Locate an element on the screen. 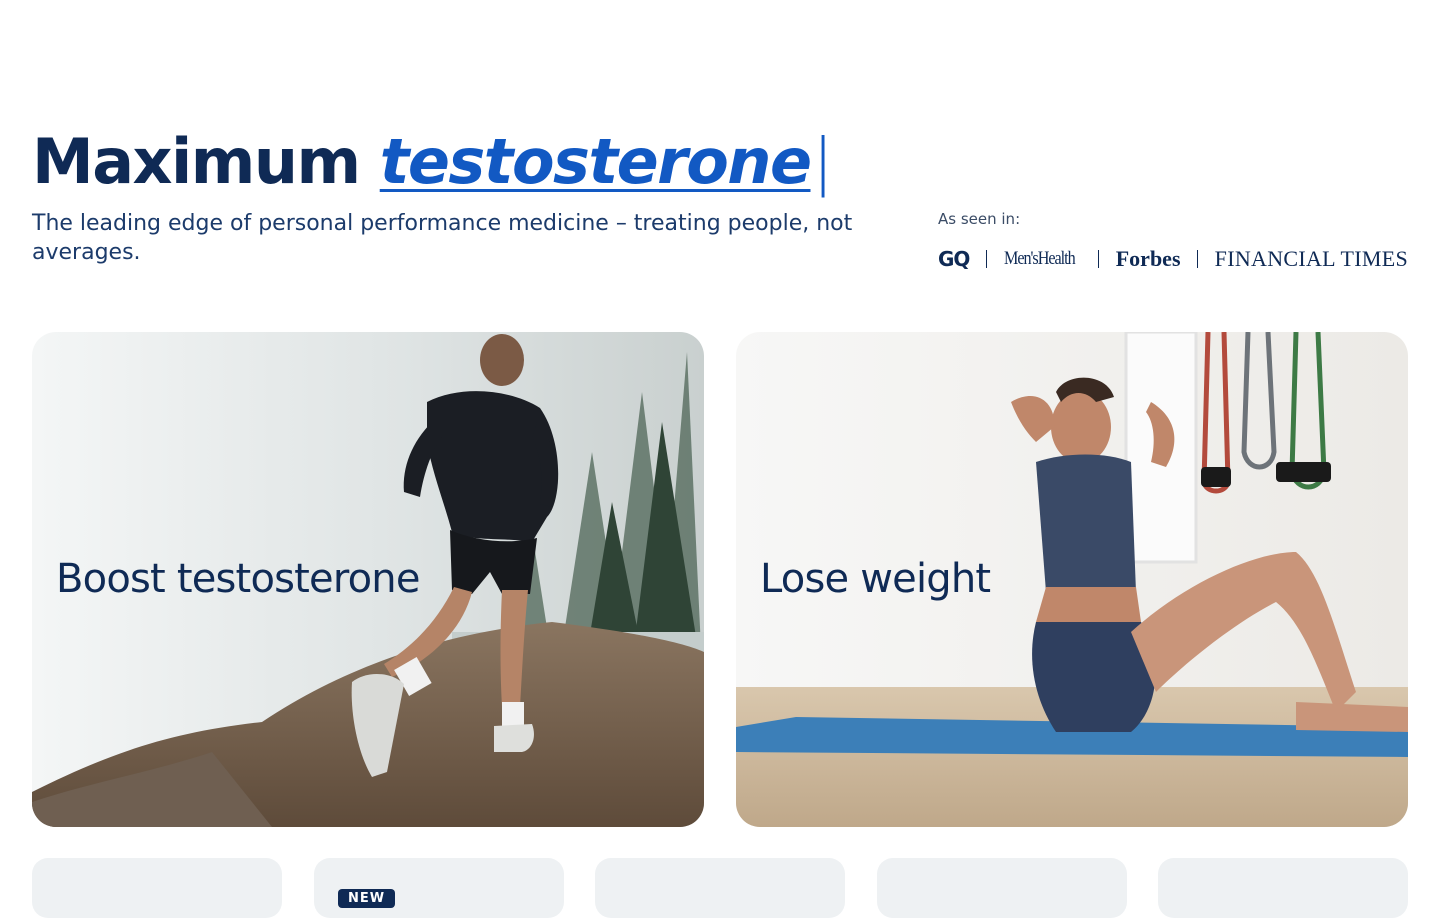 Image resolution: width=1440 pixels, height=918 pixels. mens-health-logo: Men'sHealth is located at coordinates (1039, 258).